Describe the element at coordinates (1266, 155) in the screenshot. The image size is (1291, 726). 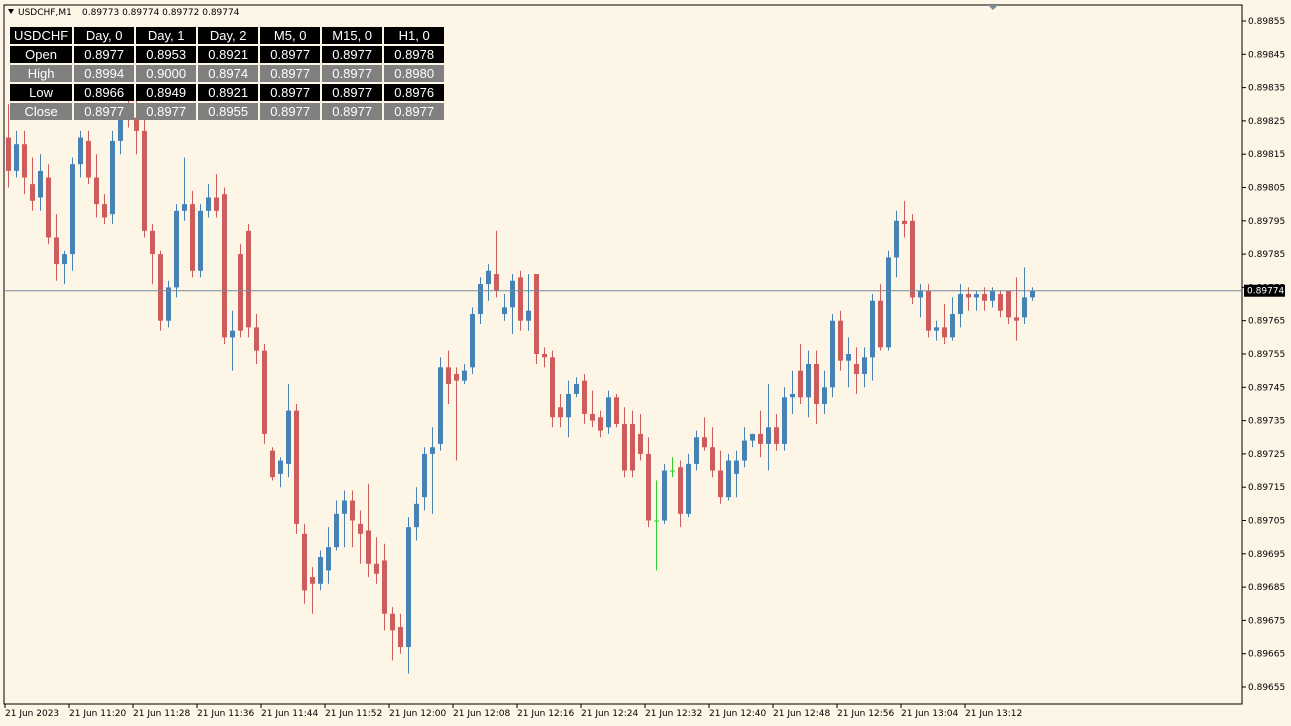
I see `y-tick-label: 0.89815` at that location.